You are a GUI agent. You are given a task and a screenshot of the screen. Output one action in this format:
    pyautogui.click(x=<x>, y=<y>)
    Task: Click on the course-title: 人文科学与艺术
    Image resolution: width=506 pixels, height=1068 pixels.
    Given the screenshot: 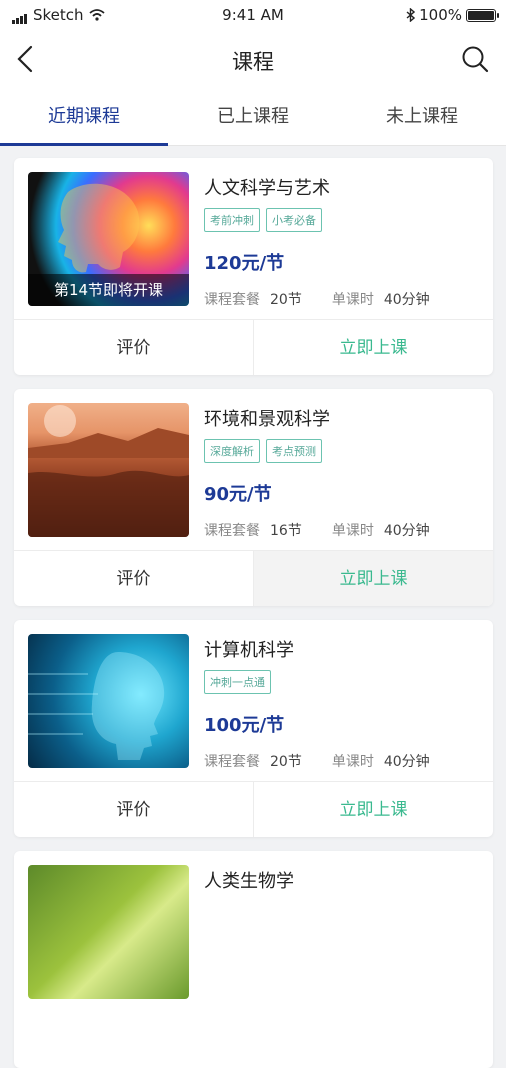 What is the action you would take?
    pyautogui.click(x=267, y=188)
    